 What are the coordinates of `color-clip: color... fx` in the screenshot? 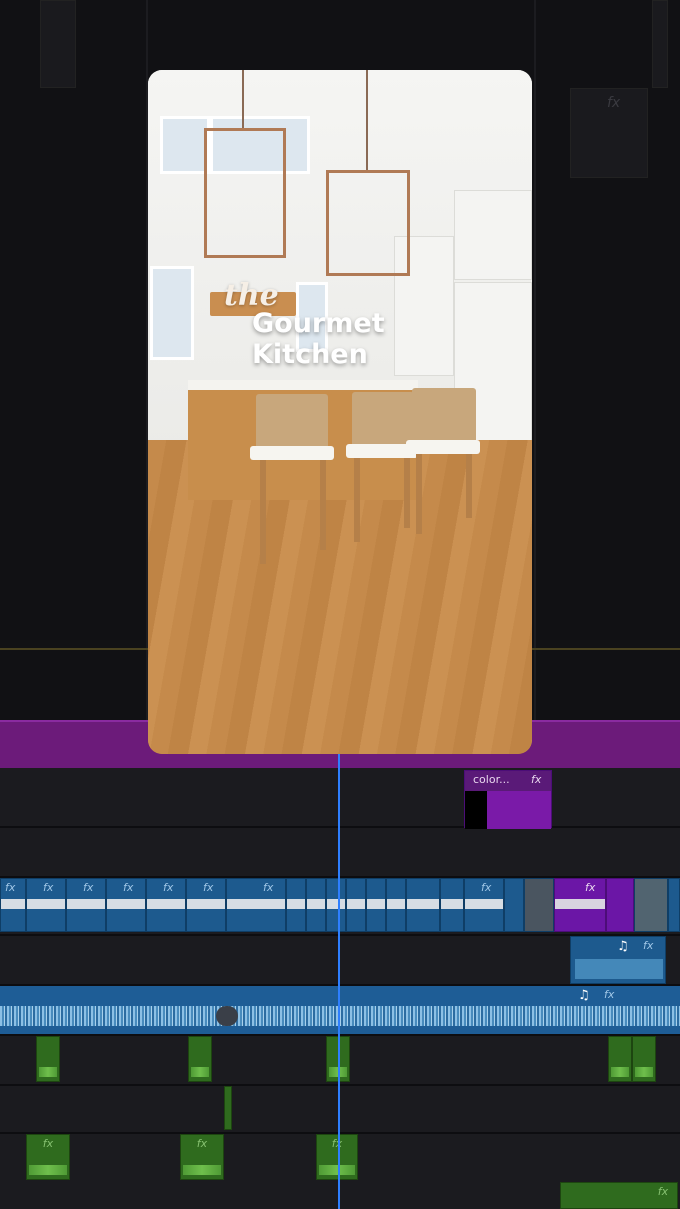 It's located at (508, 799).